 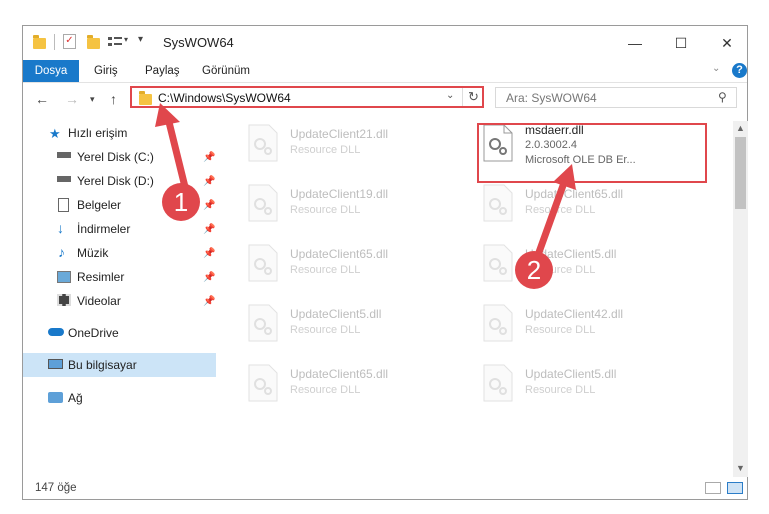 What do you see at coordinates (226, 71) in the screenshot?
I see `tab-view: Görünüm` at bounding box center [226, 71].